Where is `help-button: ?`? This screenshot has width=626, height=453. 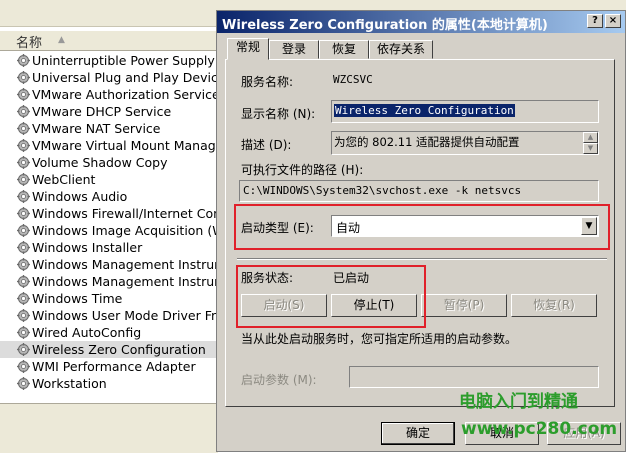
help-button: ? is located at coordinates (595, 21).